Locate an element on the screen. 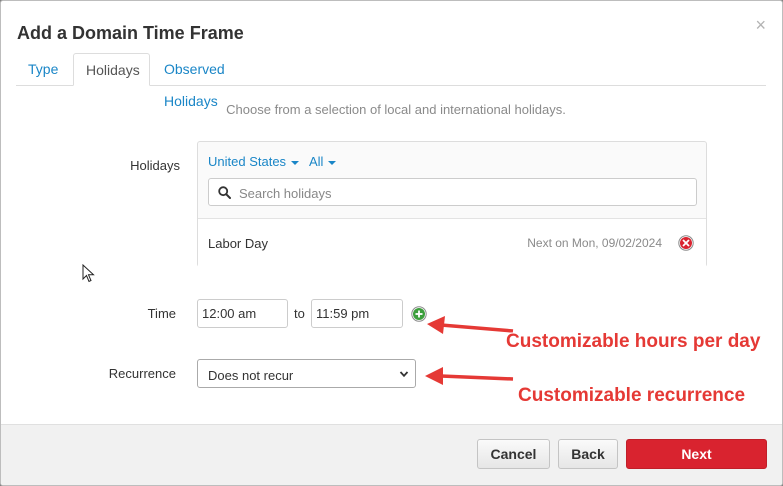  tab-holidays: Holidays is located at coordinates (111, 69).